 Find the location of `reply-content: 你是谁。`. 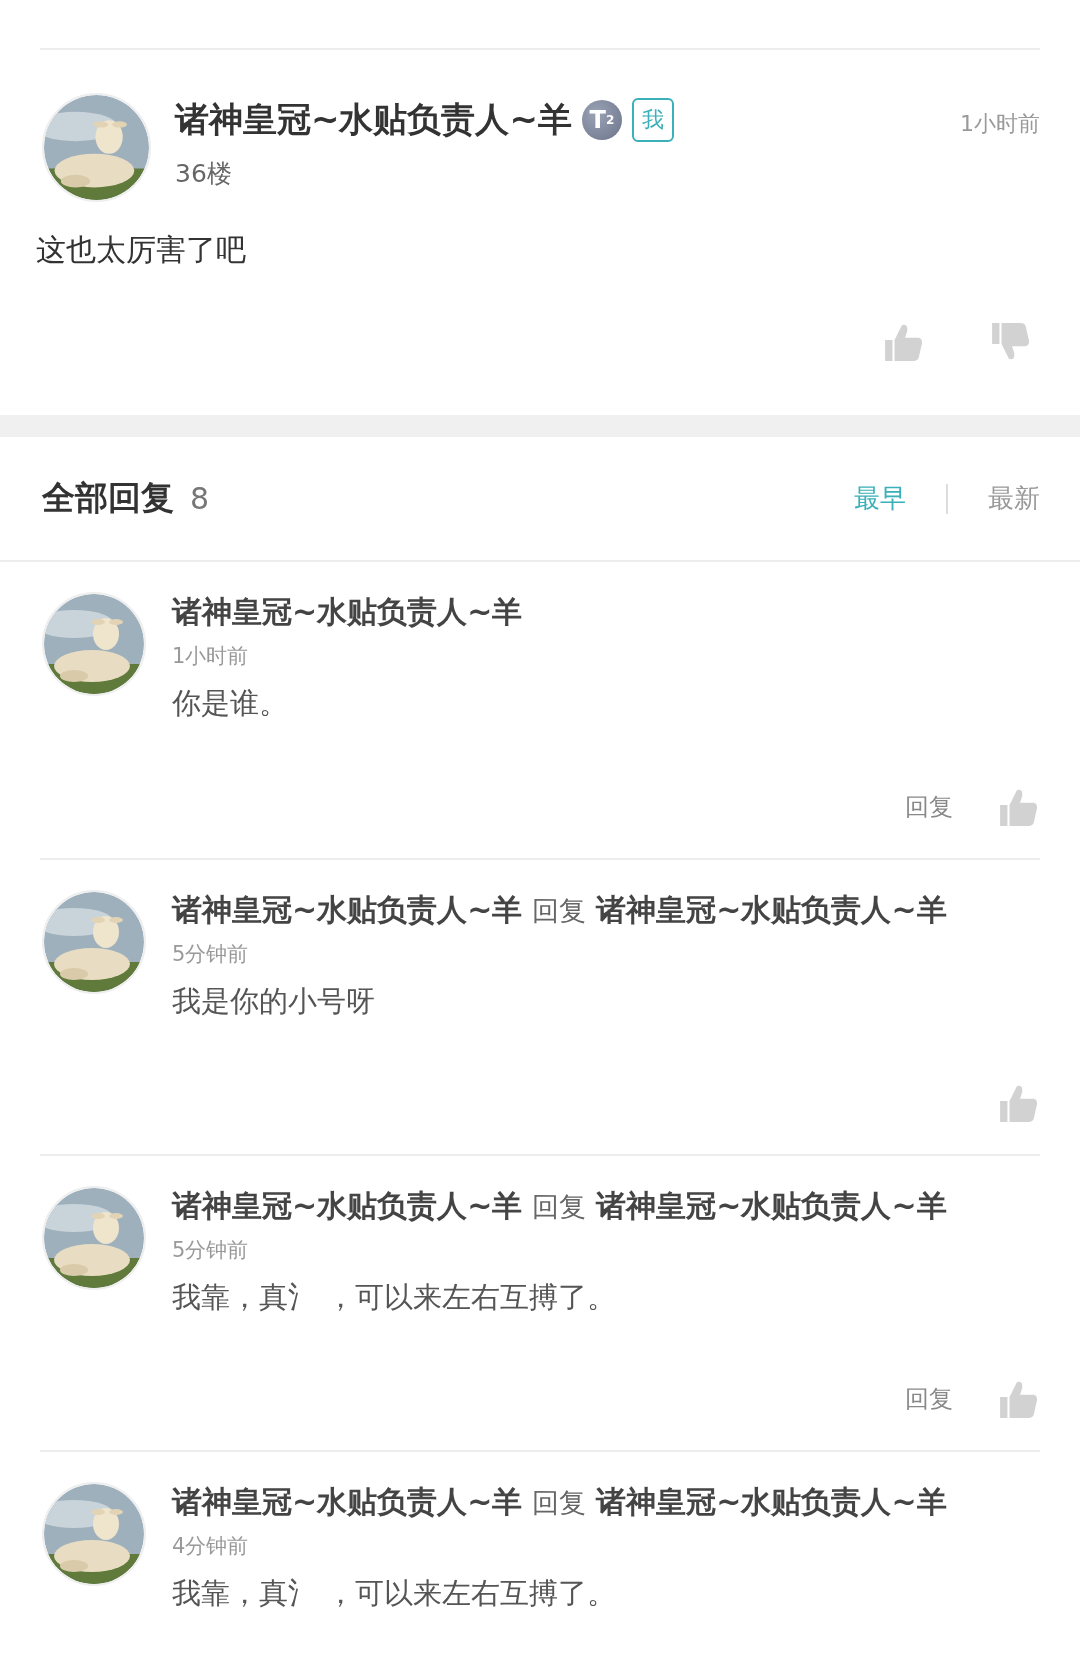

reply-content: 你是谁。 is located at coordinates (230, 703).